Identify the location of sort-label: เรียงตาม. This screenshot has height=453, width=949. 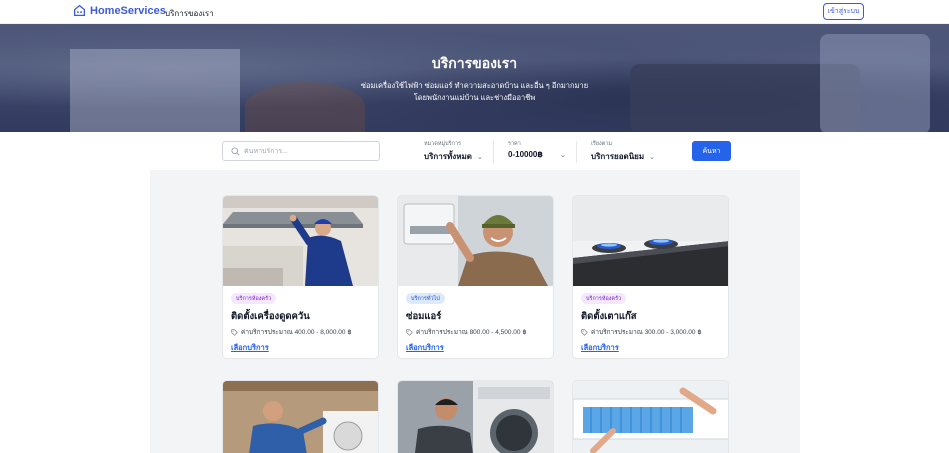
(602, 144).